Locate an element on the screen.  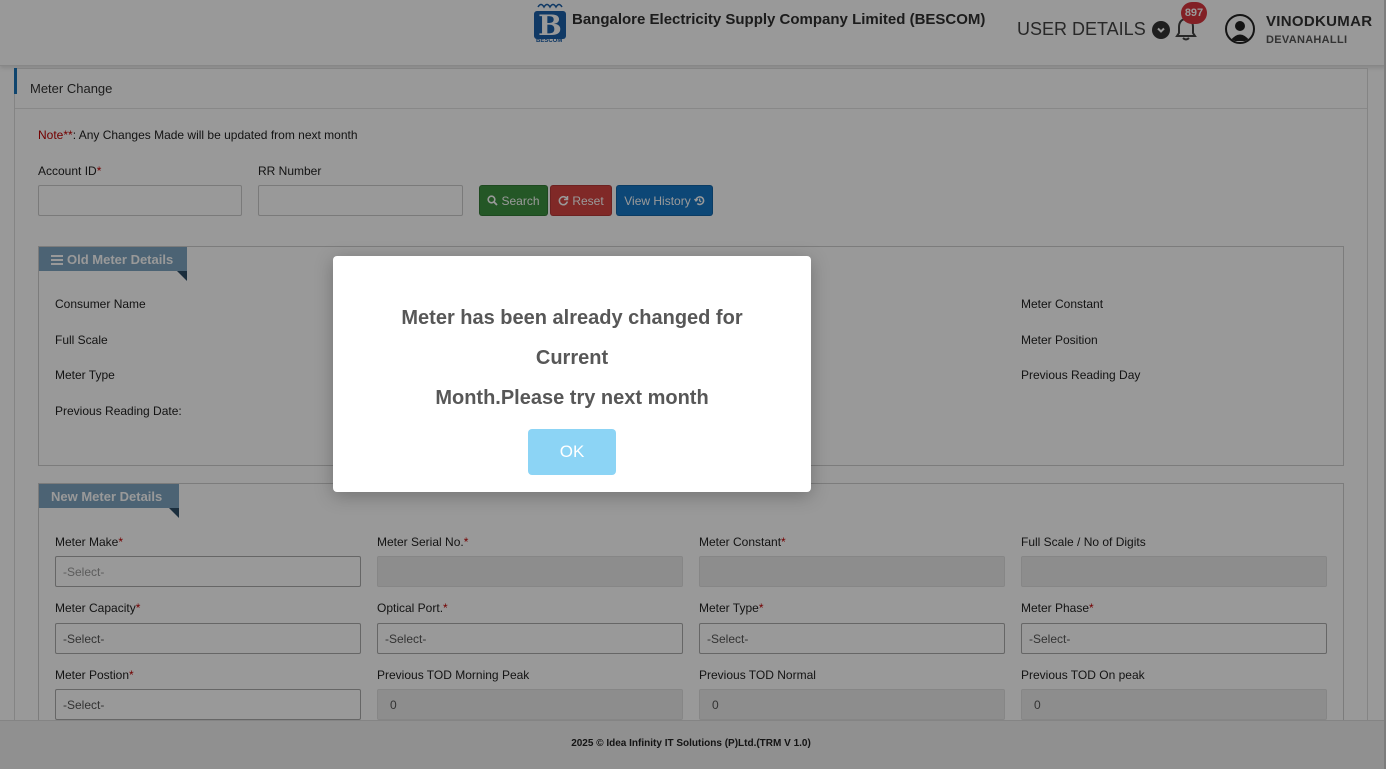
alert-message-line2: Month.Please try next month is located at coordinates (572, 398).